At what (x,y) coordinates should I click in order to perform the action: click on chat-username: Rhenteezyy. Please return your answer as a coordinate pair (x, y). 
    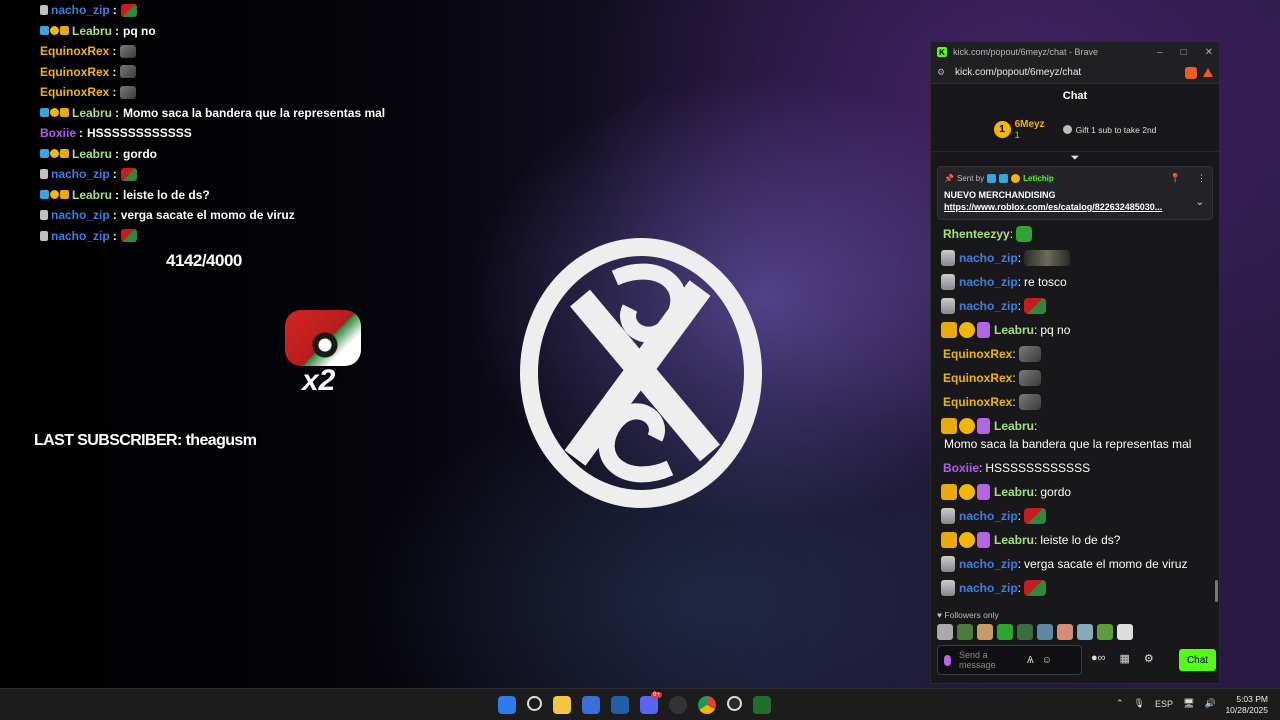
    Looking at the image, I should click on (976, 234).